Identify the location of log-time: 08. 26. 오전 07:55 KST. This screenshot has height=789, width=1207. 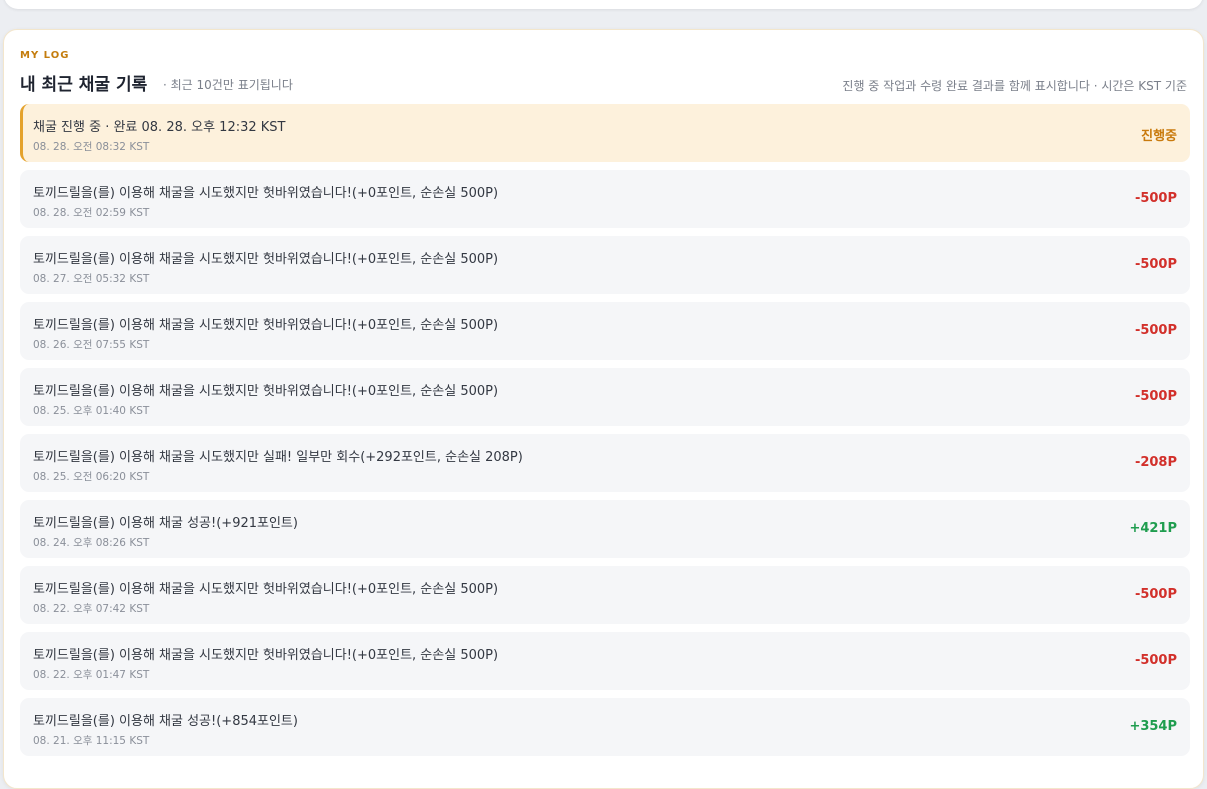
(91, 345).